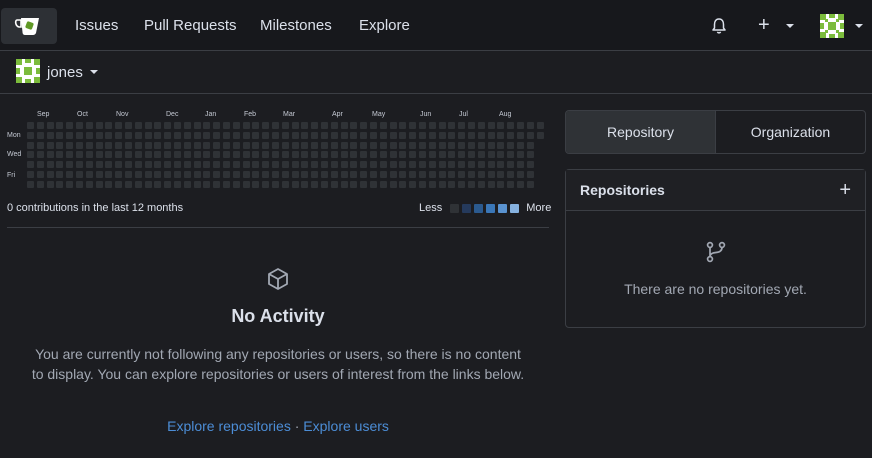 The image size is (872, 458). What do you see at coordinates (296, 25) in the screenshot?
I see `nav-milestones-link: Milestones` at bounding box center [296, 25].